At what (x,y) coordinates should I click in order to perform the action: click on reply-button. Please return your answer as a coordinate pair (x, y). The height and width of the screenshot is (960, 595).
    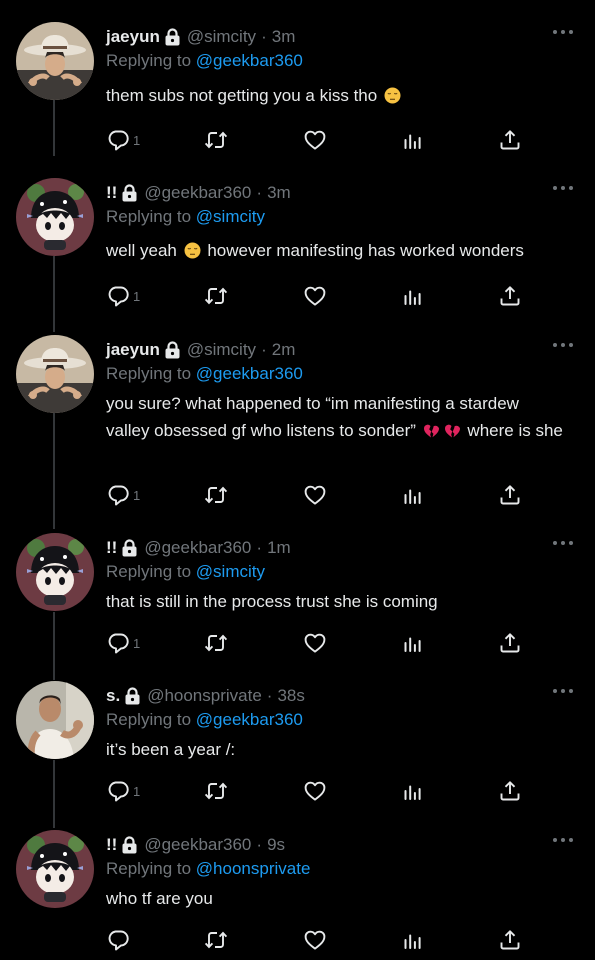
    Looking at the image, I should click on (119, 940).